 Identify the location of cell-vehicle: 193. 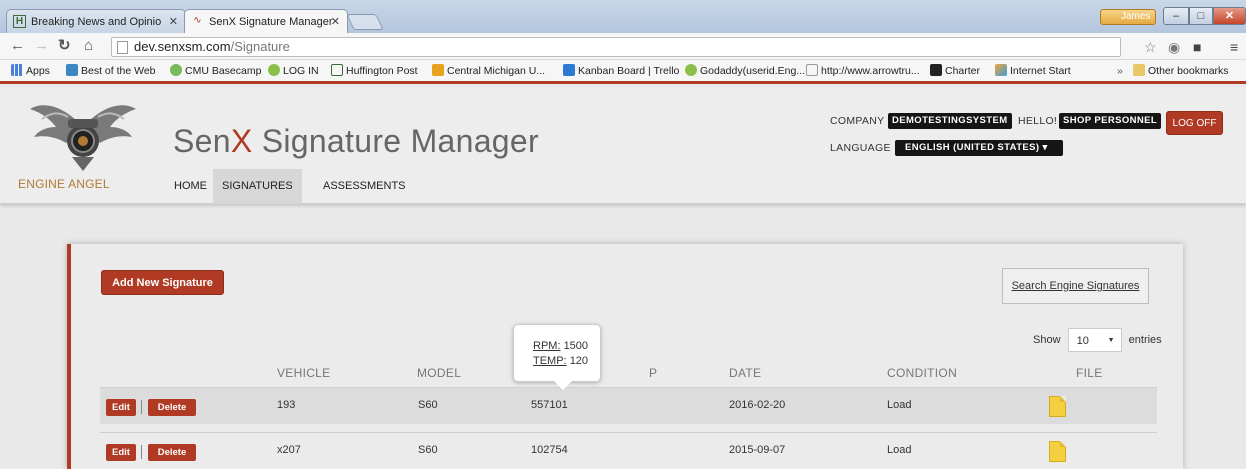
(286, 405).